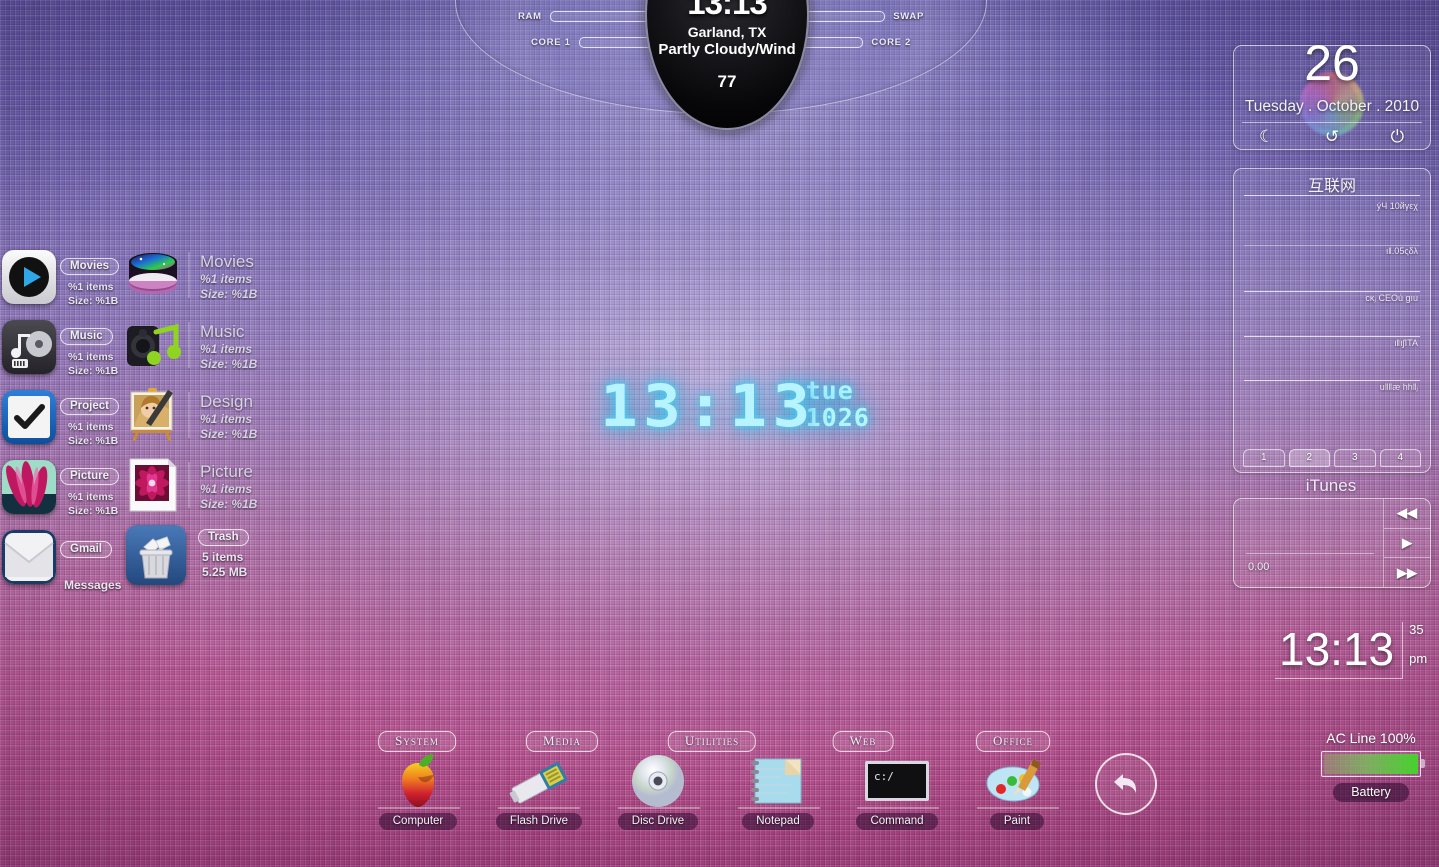 Image resolution: width=1439 pixels, height=867 pixels. What do you see at coordinates (29, 417) in the screenshot?
I see `checkmark-icon` at bounding box center [29, 417].